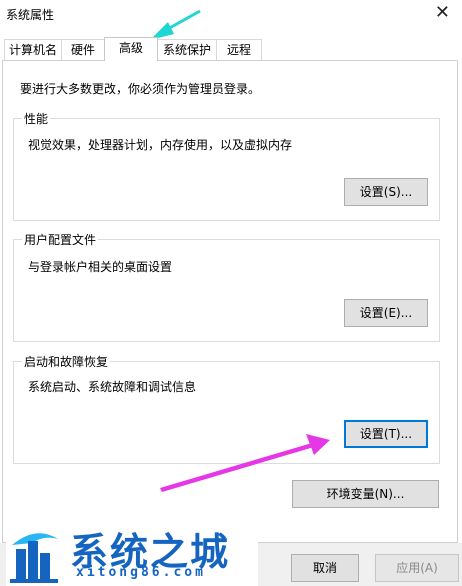  Describe the element at coordinates (100, 267) in the screenshot. I see `user-profiles-desc: 与登录帐户相关的桌面设置` at that location.